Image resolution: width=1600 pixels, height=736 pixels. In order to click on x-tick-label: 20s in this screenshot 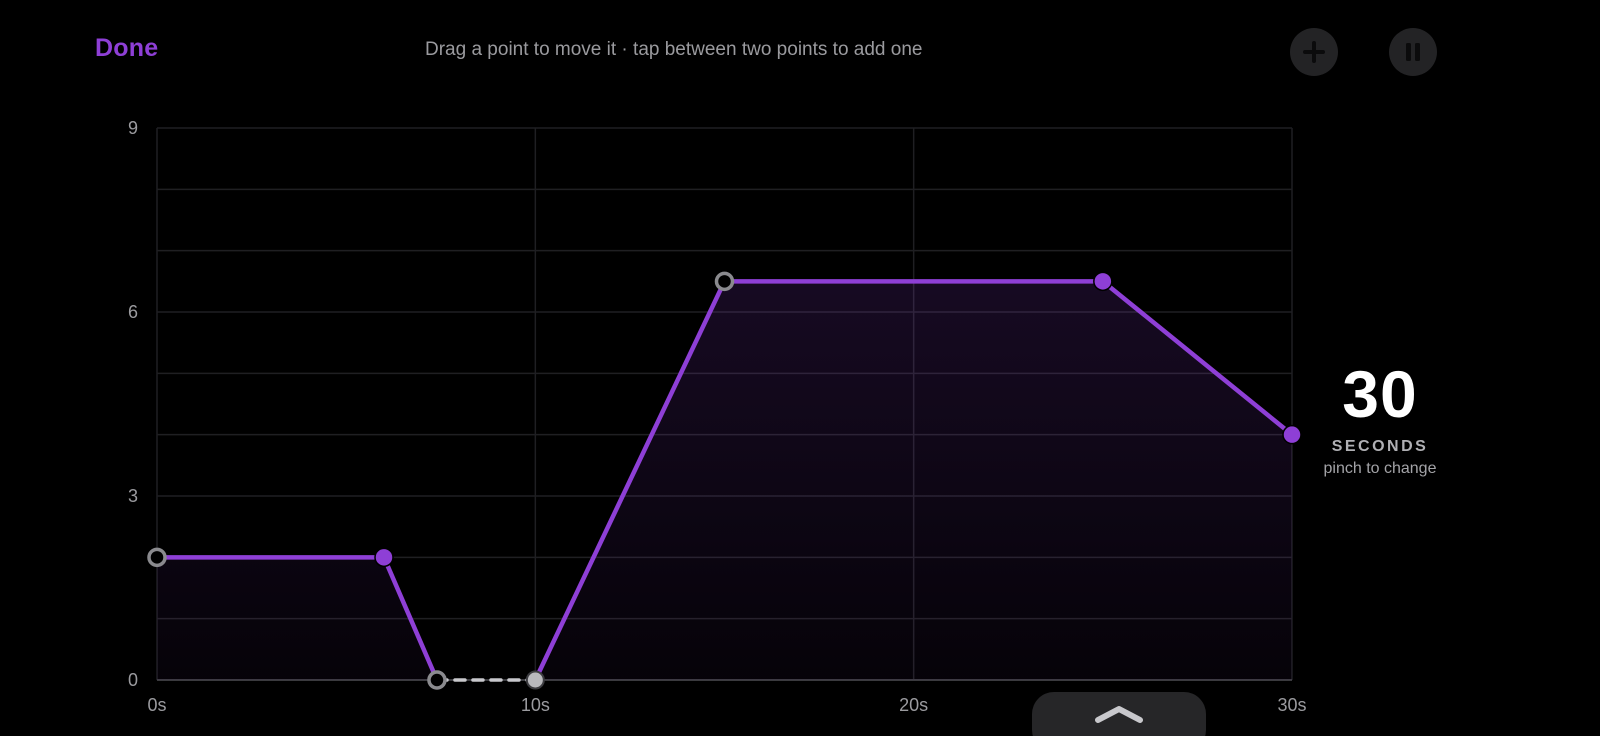, I will do `click(913, 705)`.